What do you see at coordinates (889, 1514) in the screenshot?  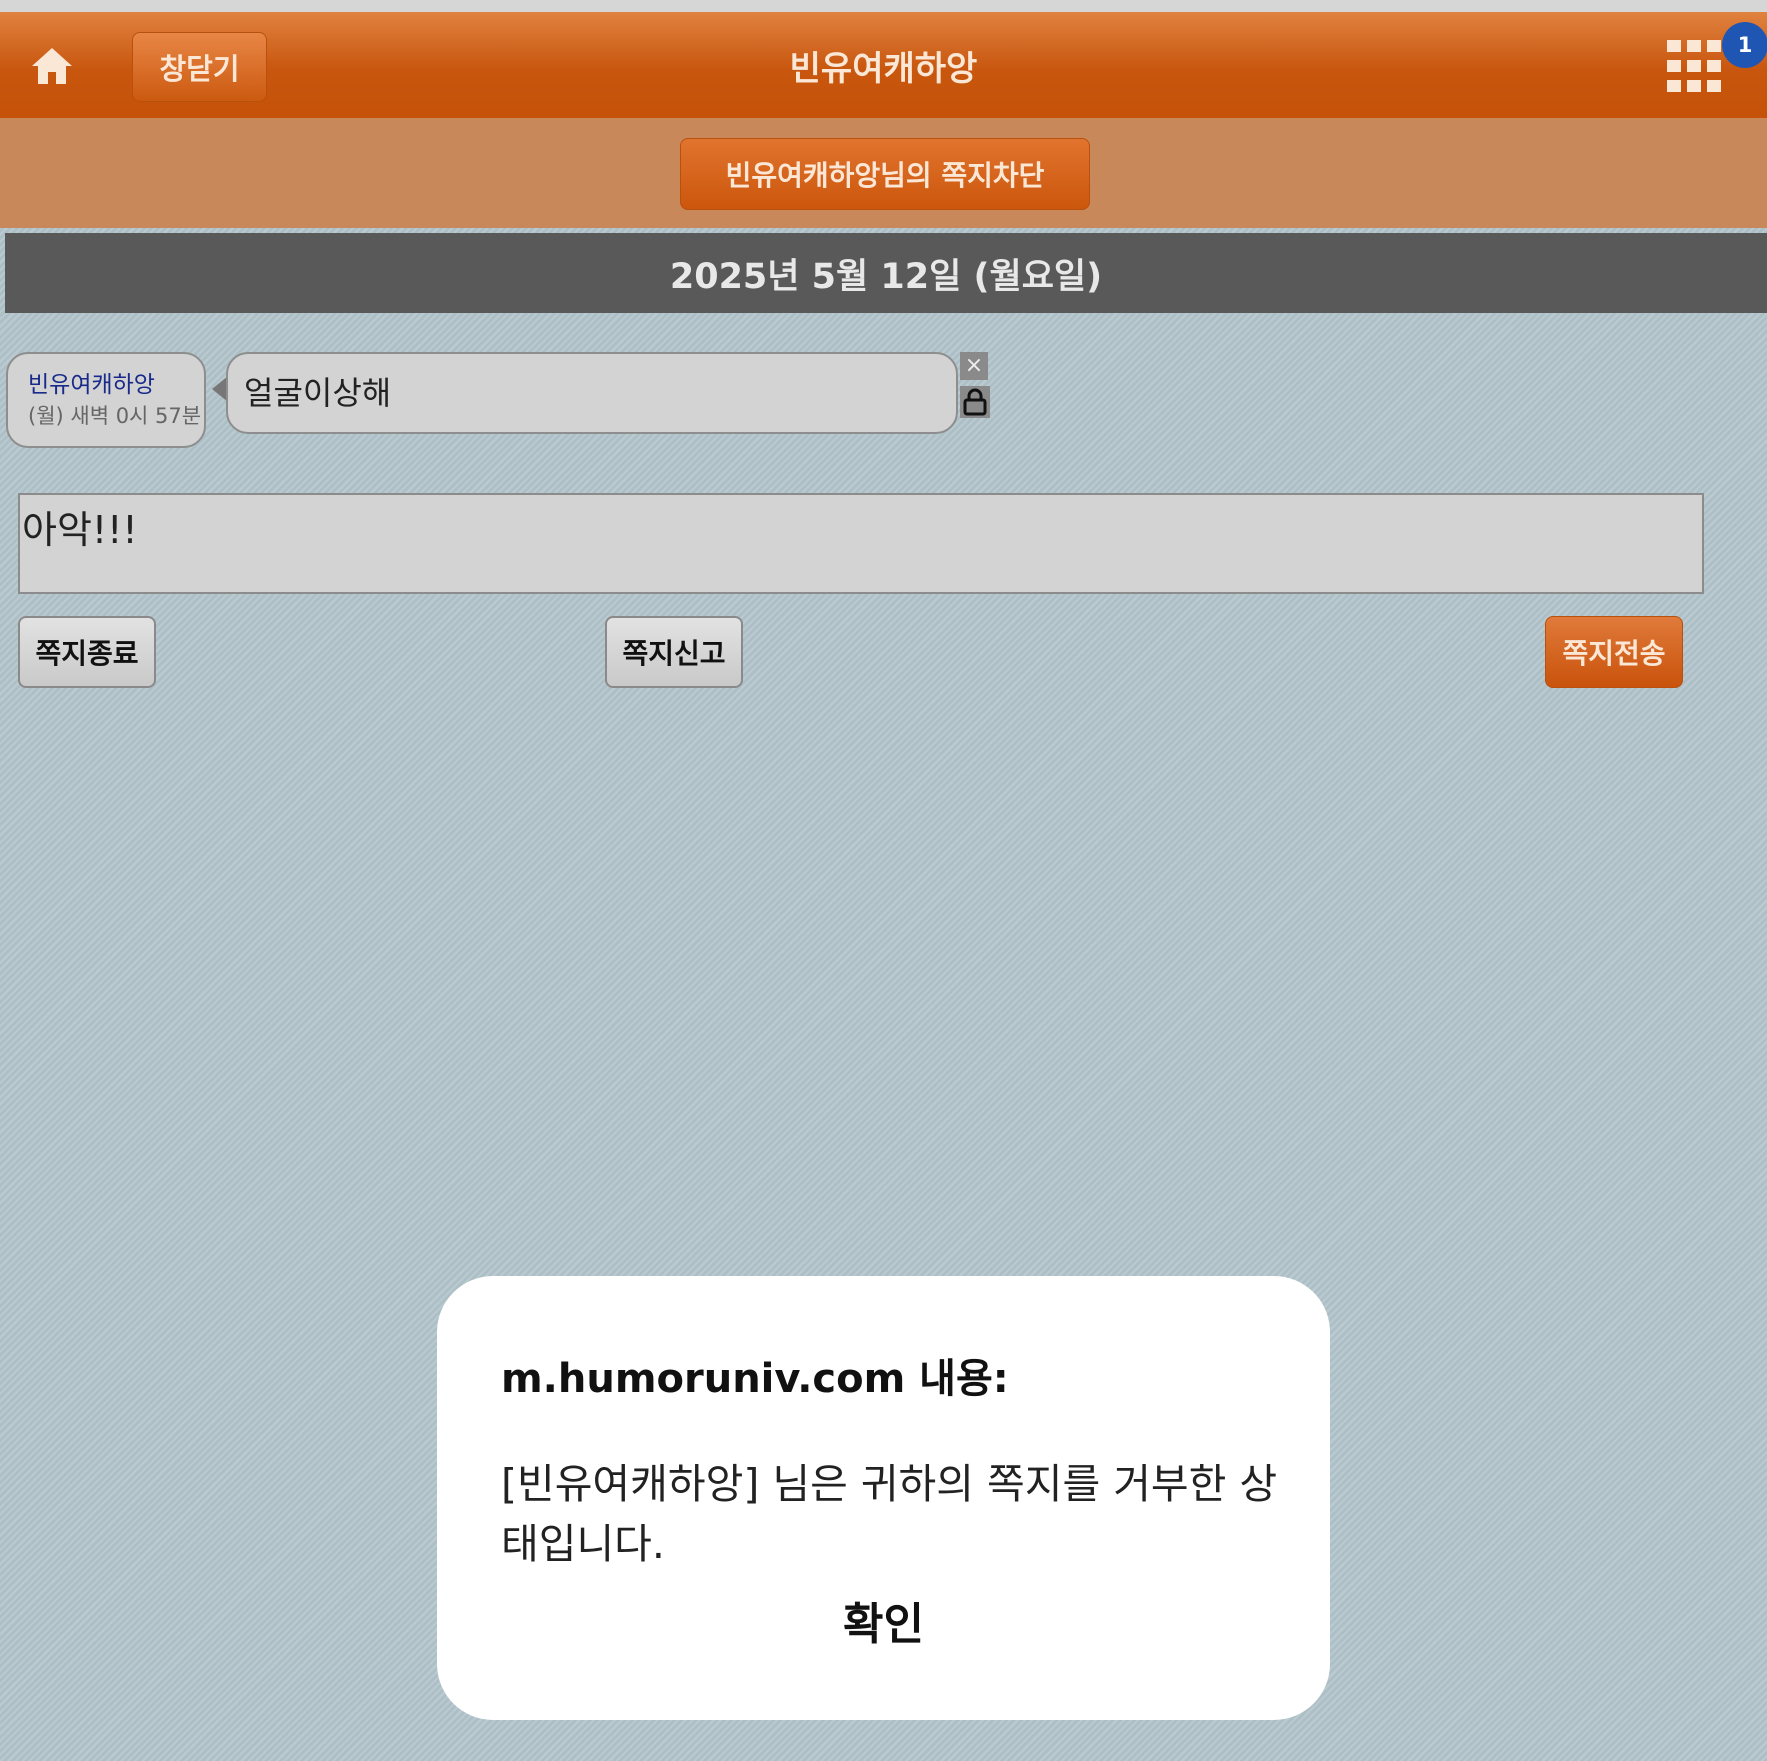 I see `alert-message: [빈유여캐하앙] 님은 귀하의 쪽지를 거부한 상태입니다.` at bounding box center [889, 1514].